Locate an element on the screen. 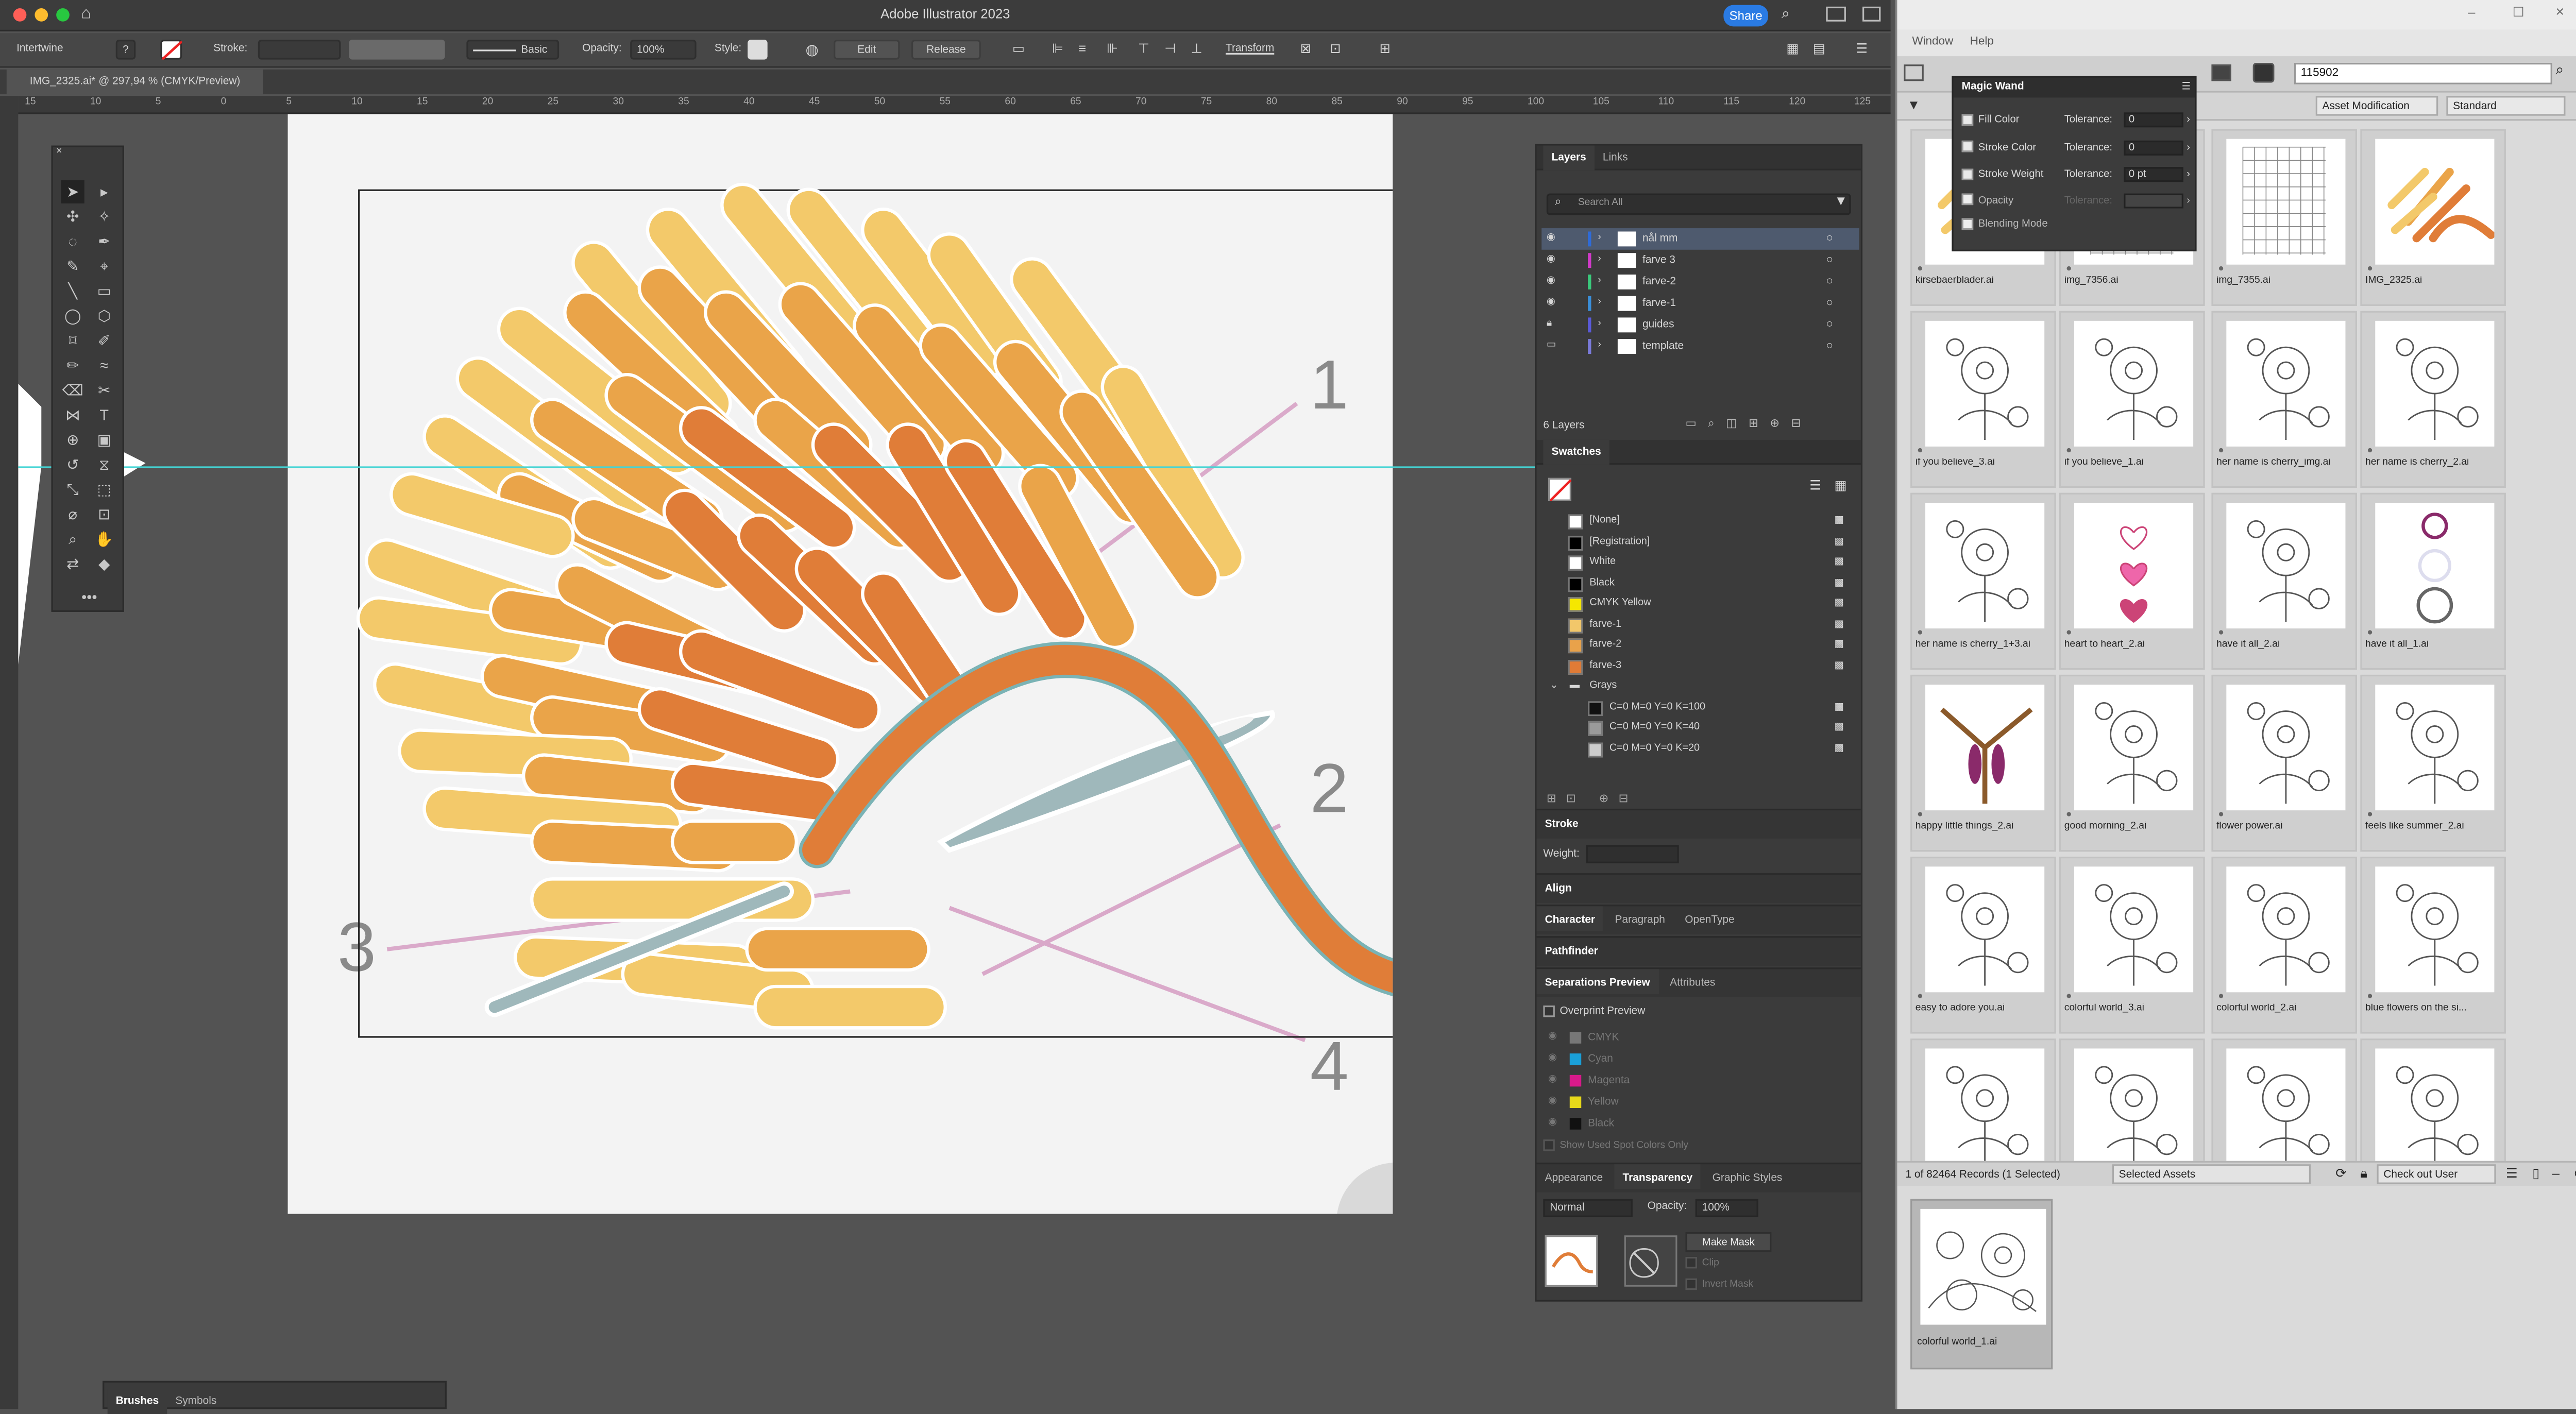  plate-row: ◉ Cyan is located at coordinates (1700, 1059).